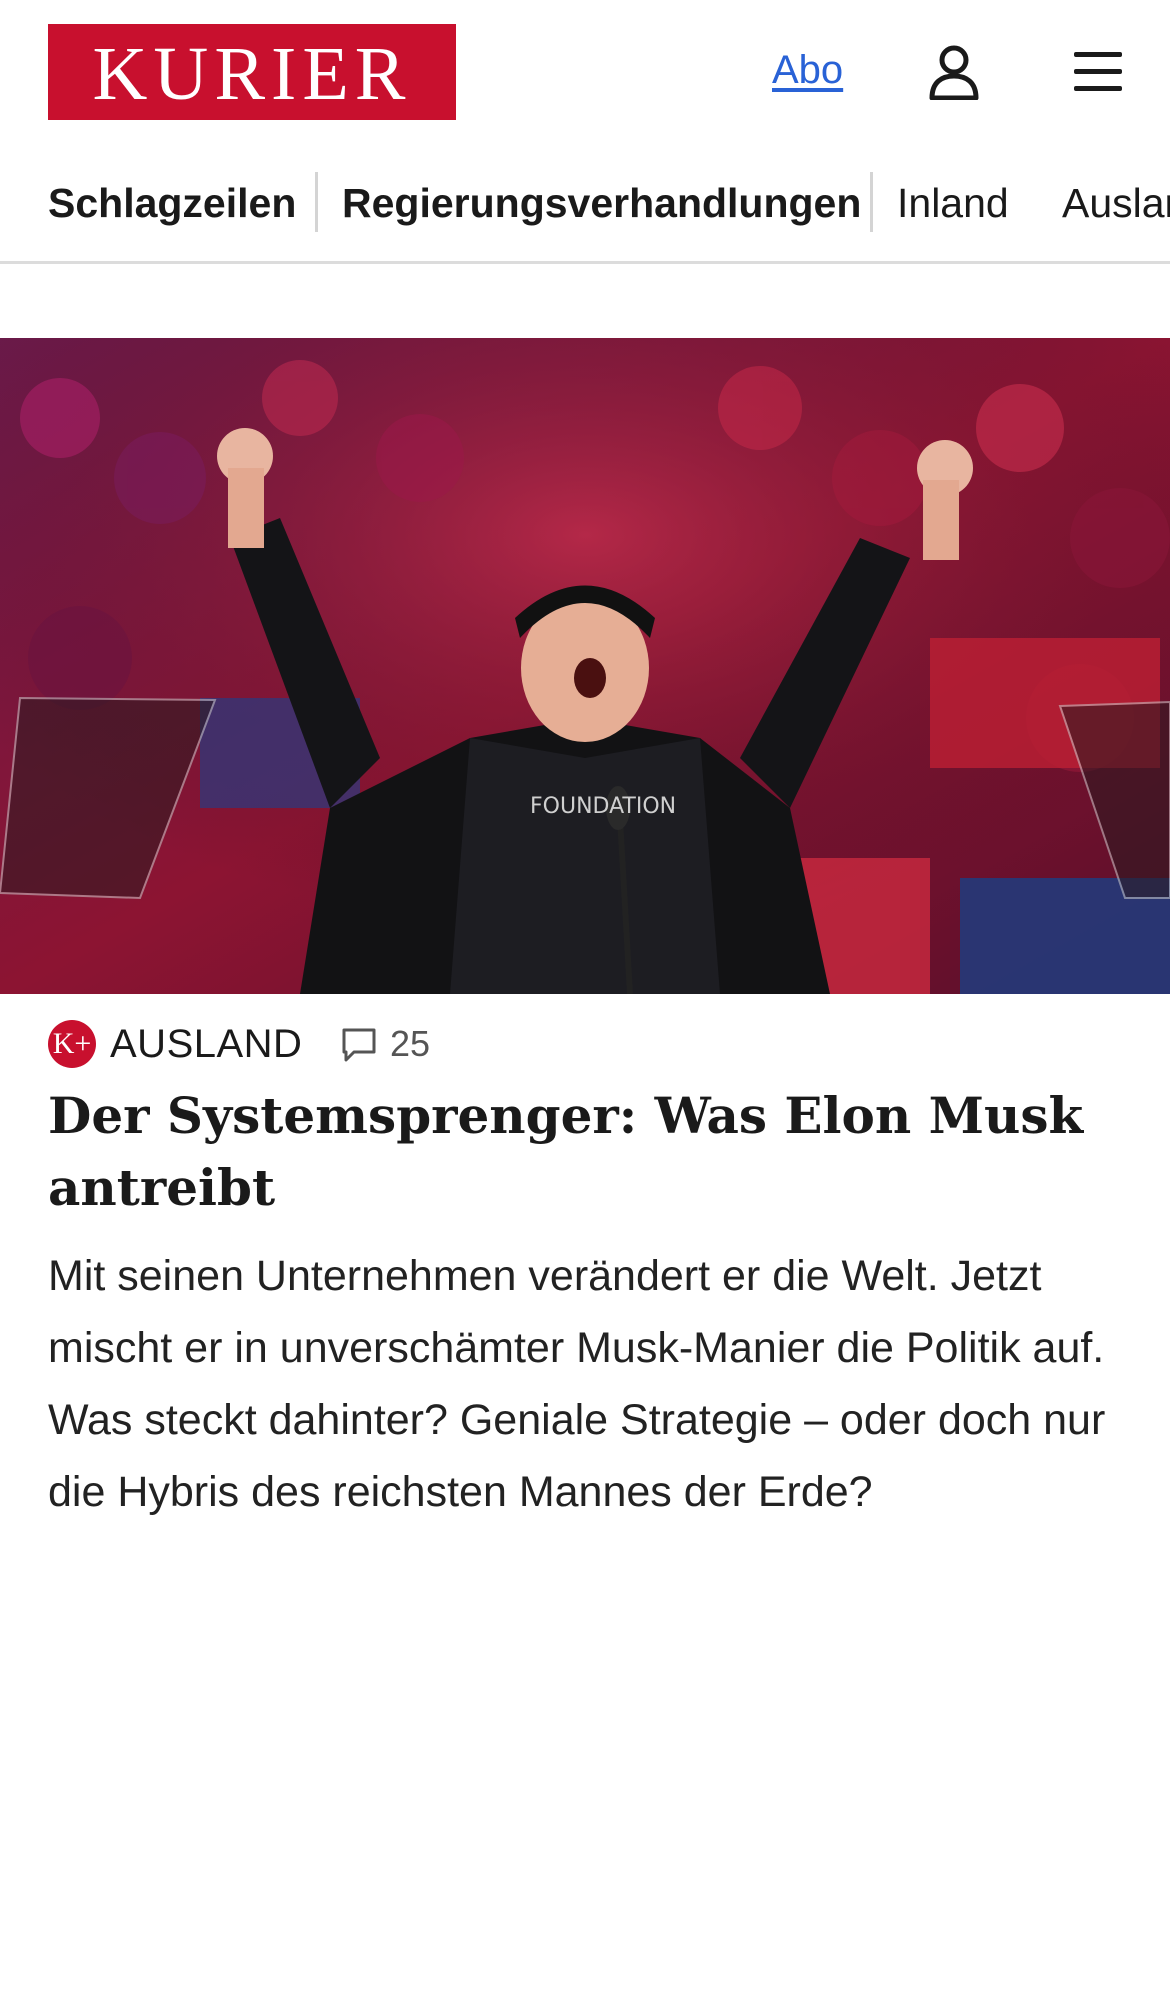 This screenshot has height=1992, width=1170. Describe the element at coordinates (206, 1044) in the screenshot. I see `section-label: AUSLAND` at that location.